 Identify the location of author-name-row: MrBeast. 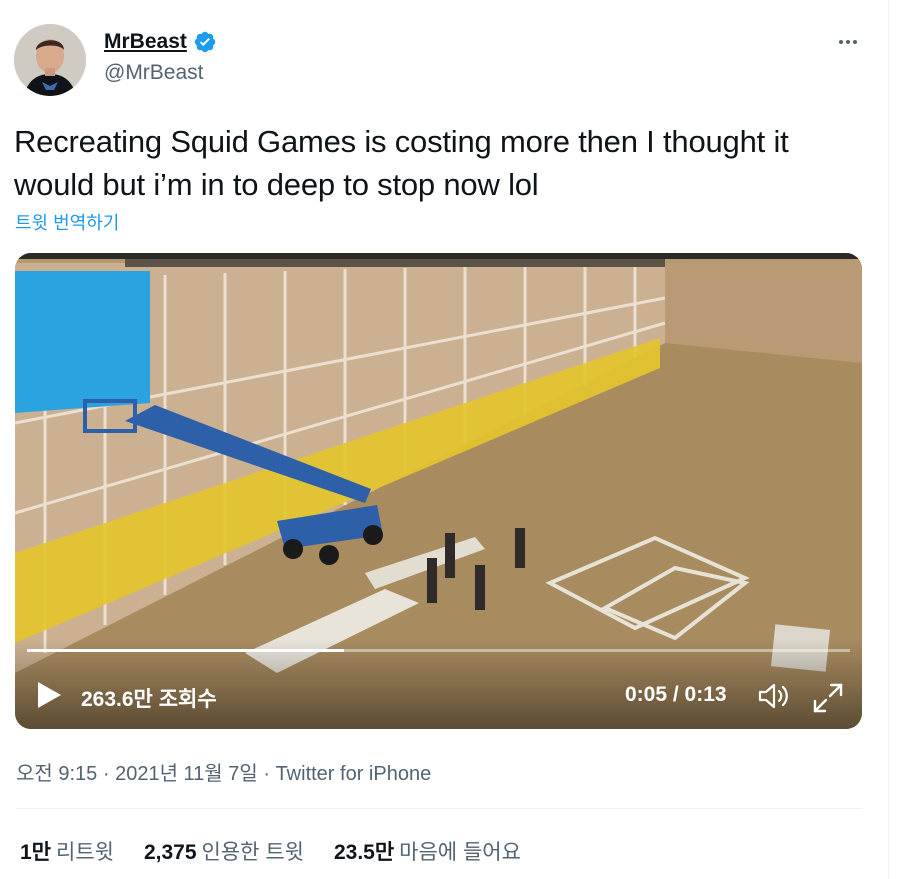
(160, 42).